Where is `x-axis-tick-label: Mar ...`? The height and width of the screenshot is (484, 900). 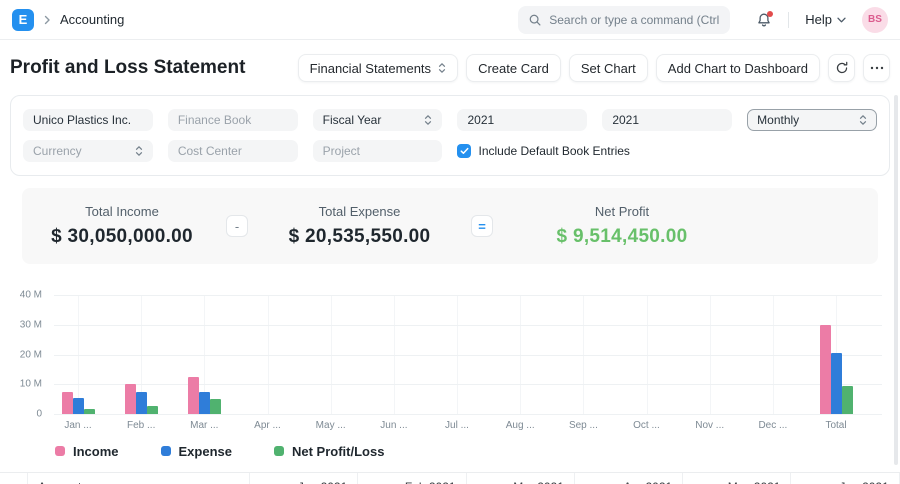
x-axis-tick-label: Mar ... is located at coordinates (204, 425).